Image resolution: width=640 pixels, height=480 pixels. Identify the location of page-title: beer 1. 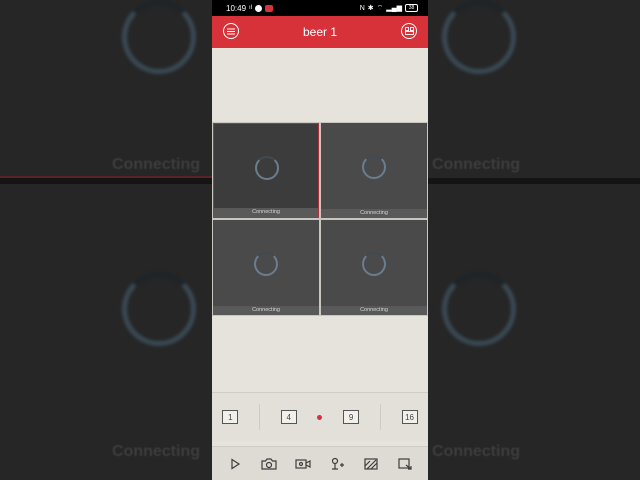
(320, 32).